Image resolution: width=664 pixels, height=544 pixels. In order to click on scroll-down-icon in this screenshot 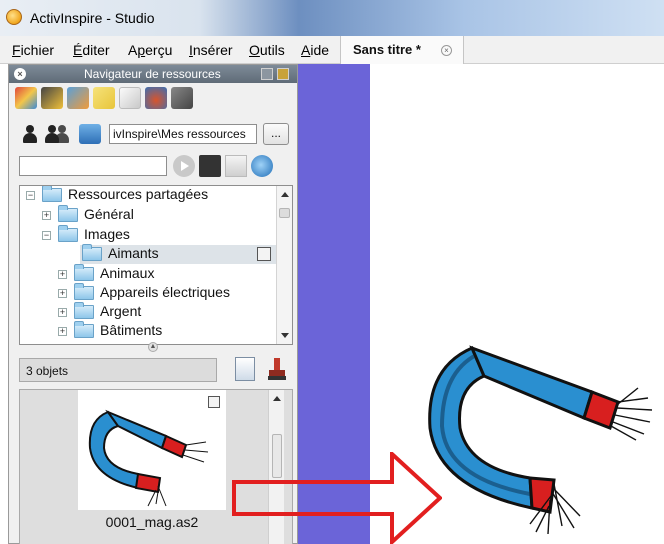, I will do `click(285, 335)`.